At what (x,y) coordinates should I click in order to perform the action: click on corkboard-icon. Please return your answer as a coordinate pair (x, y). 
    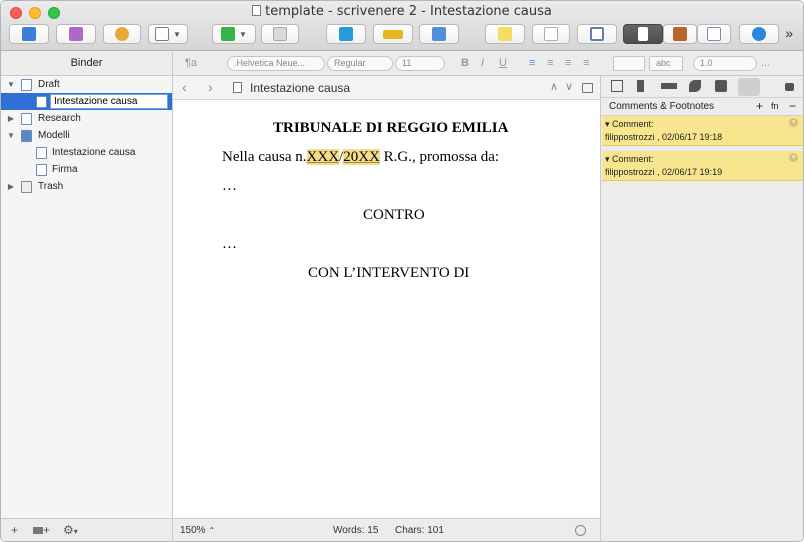
    Looking at the image, I should click on (680, 34).